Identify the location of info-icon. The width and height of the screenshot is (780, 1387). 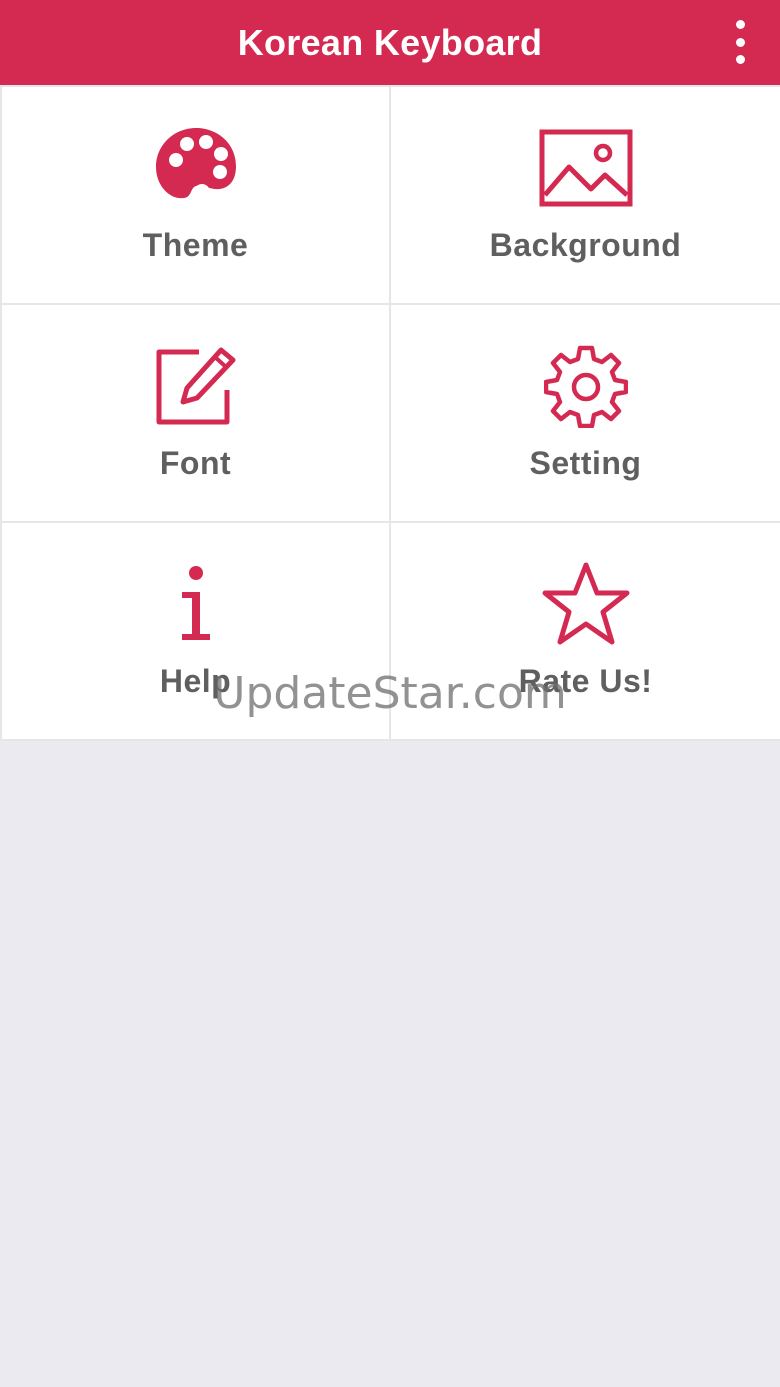
(196, 604).